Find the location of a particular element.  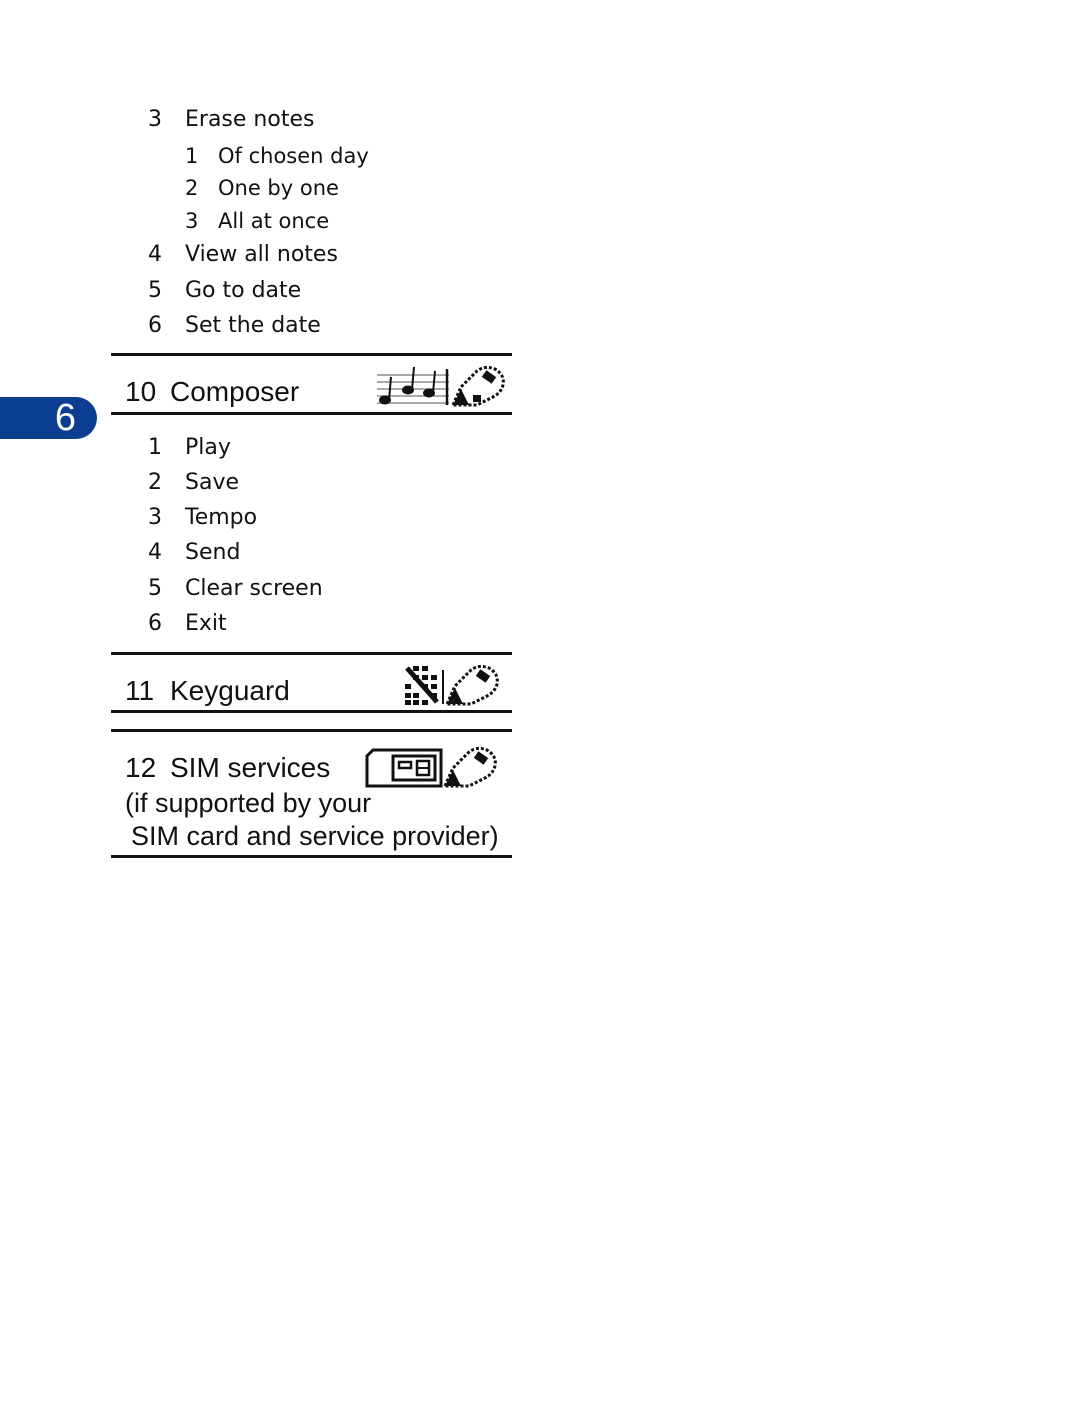

keypad-lock-icon is located at coordinates (452, 685).